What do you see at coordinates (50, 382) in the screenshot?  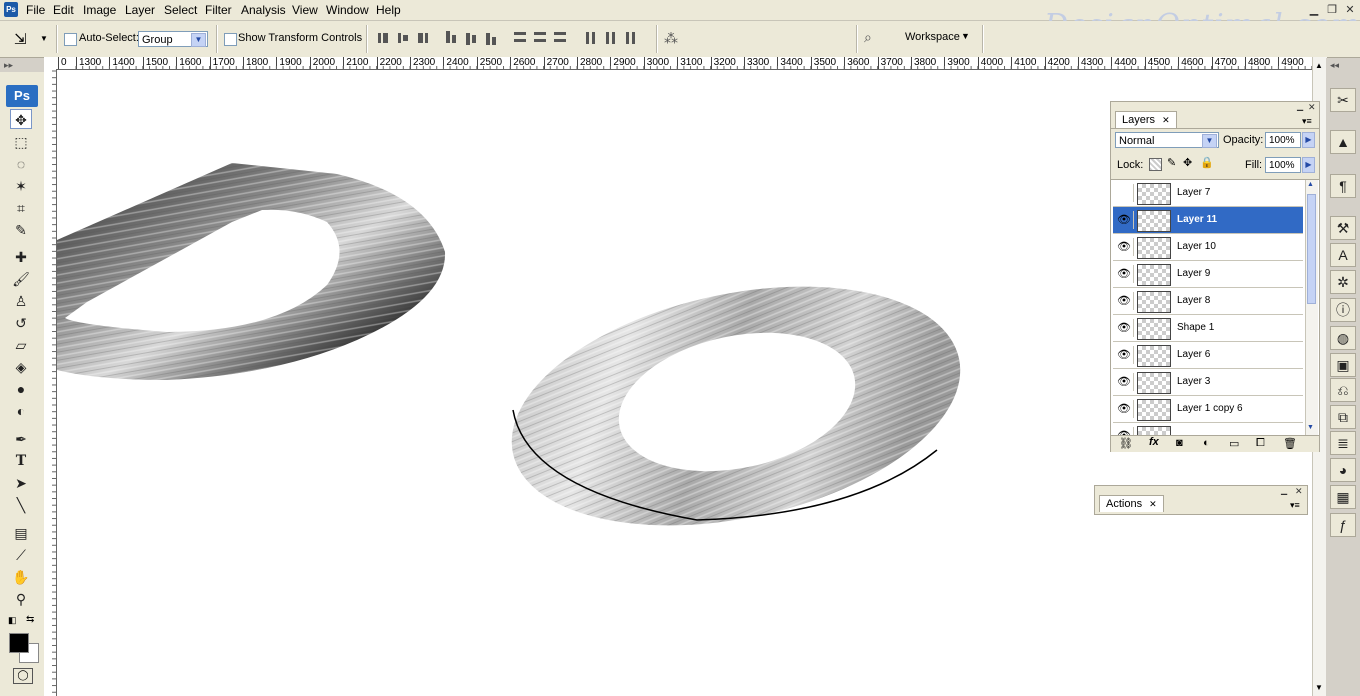 I see `vertical-ruler` at bounding box center [50, 382].